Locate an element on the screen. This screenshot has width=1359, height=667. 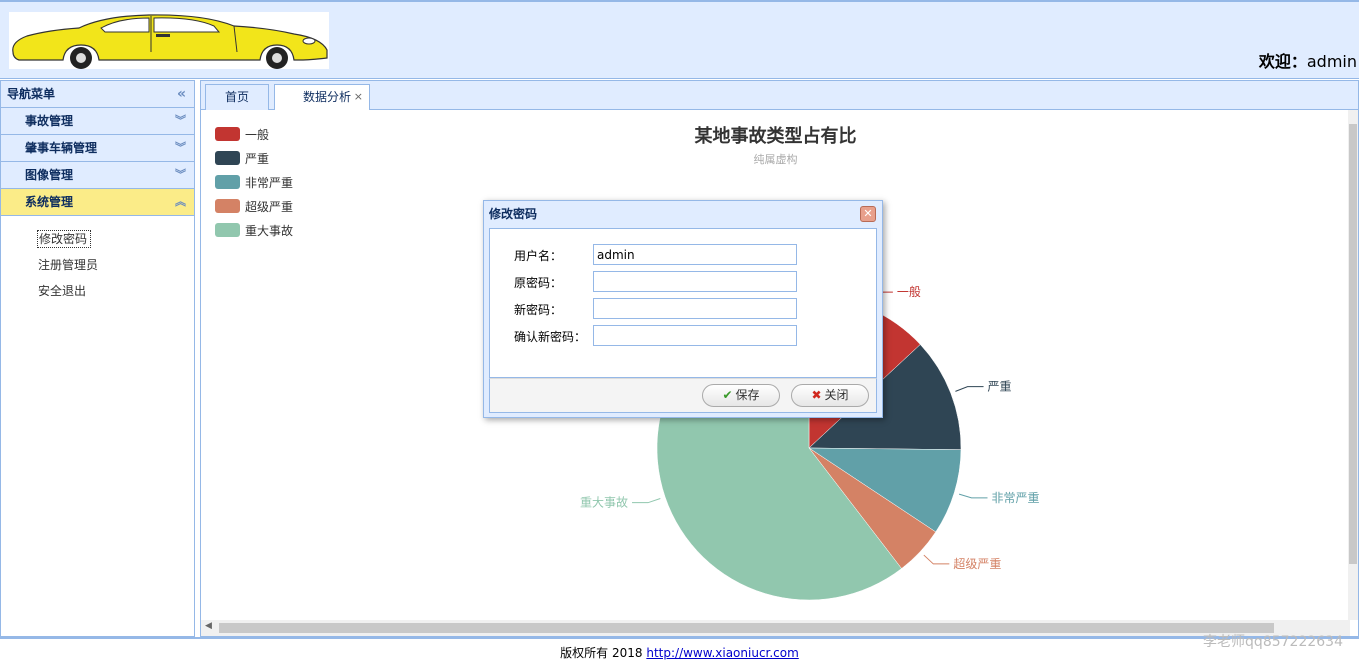
sidebar-title-label: 导航菜单 is located at coordinates (31, 94).